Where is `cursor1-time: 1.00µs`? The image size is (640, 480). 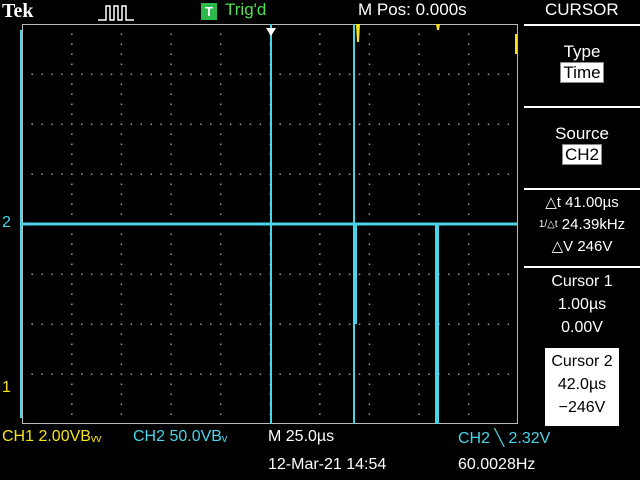 cursor1-time: 1.00µs is located at coordinates (582, 304).